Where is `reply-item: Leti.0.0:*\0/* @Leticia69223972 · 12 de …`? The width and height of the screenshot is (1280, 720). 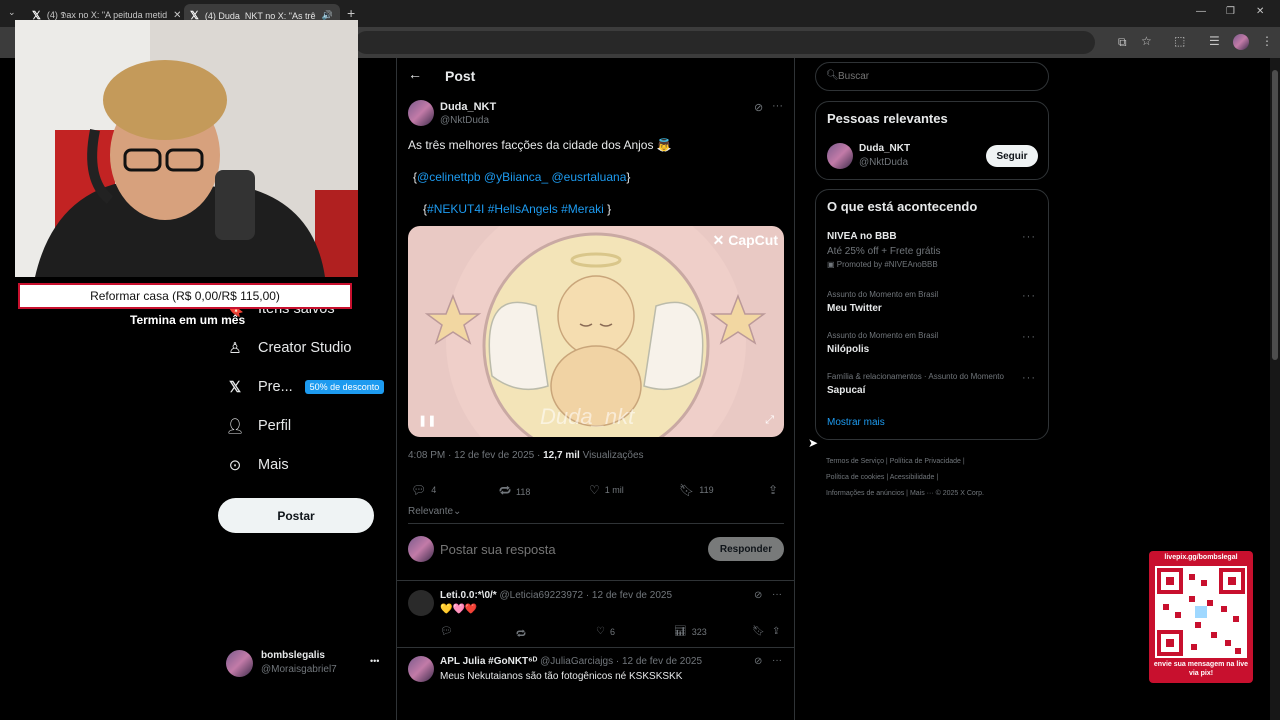
reply-item: Leti.0.0:*\0/* @Leticia69223972 · 12 de … is located at coordinates (595, 614).